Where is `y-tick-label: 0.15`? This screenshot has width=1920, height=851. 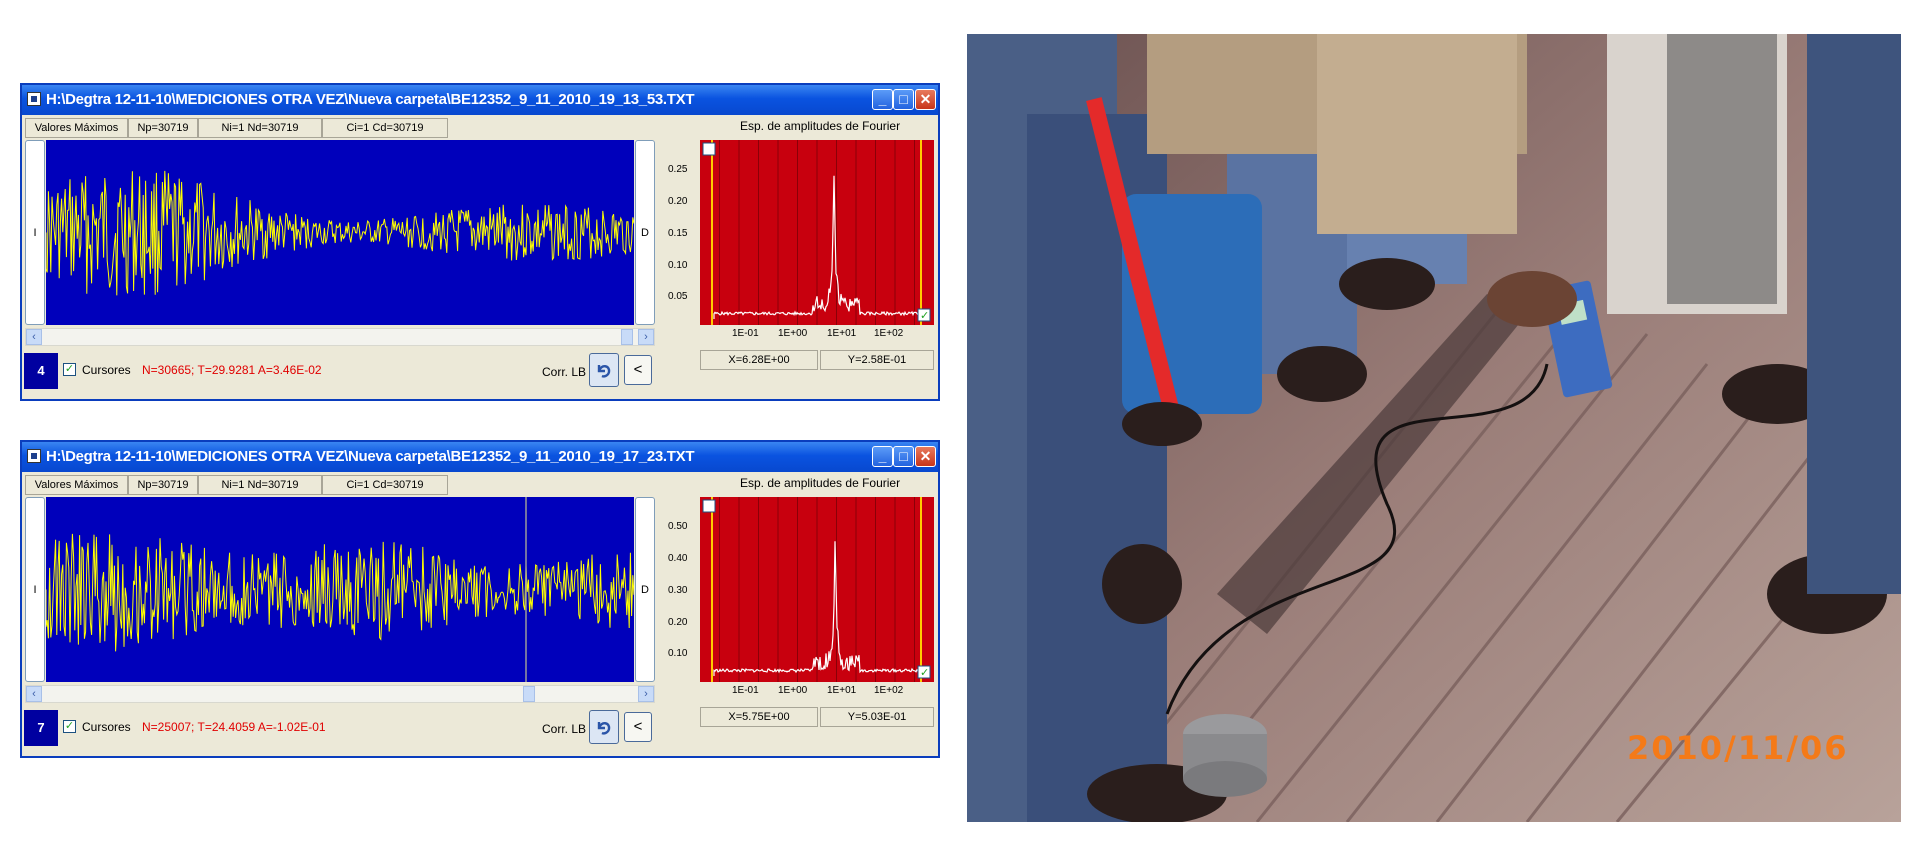 y-tick-label: 0.15 is located at coordinates (678, 233).